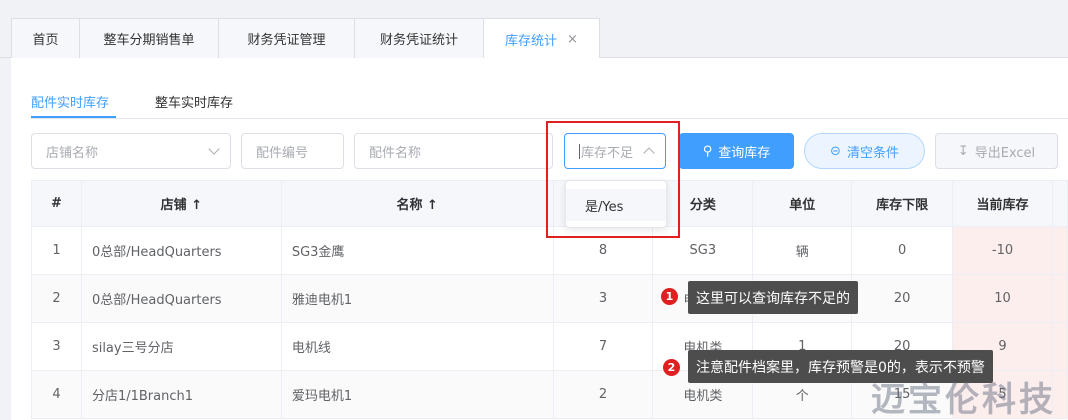 This screenshot has width=1068, height=420. I want to click on brand-watermark: 迈宝伦科技, so click(963, 400).